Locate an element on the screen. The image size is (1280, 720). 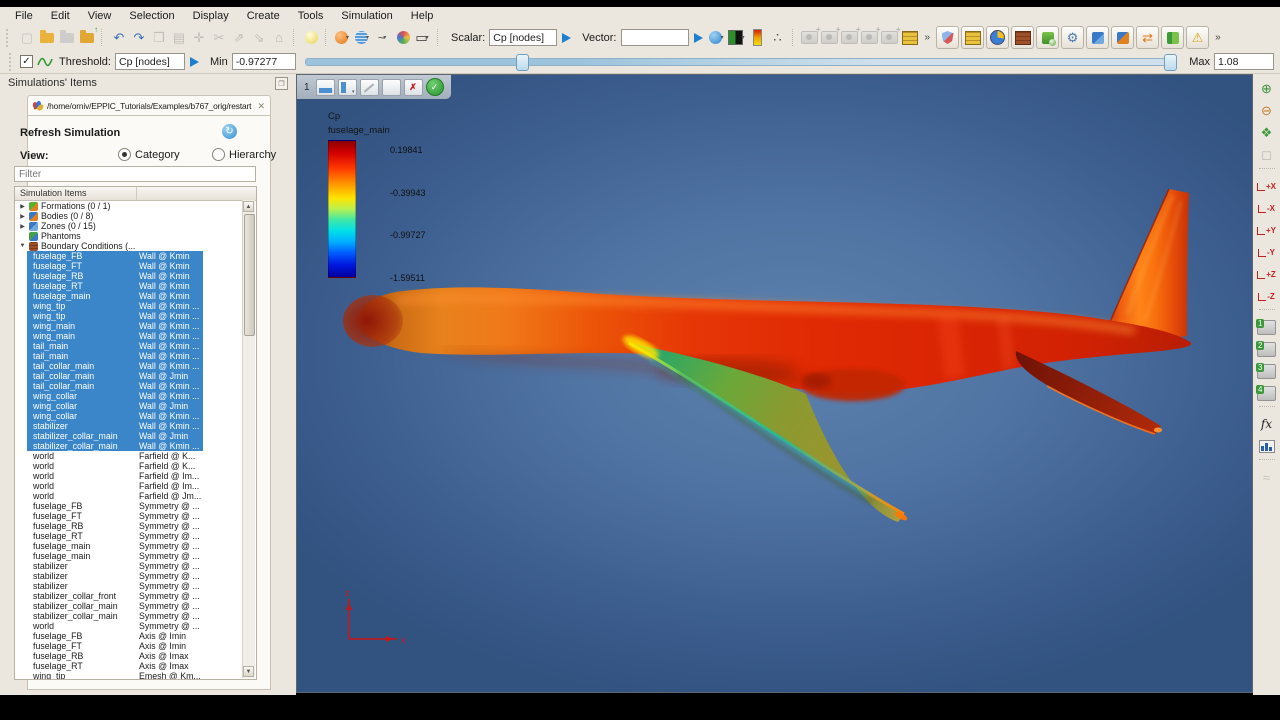
menu-create: Create is located at coordinates (263, 16).